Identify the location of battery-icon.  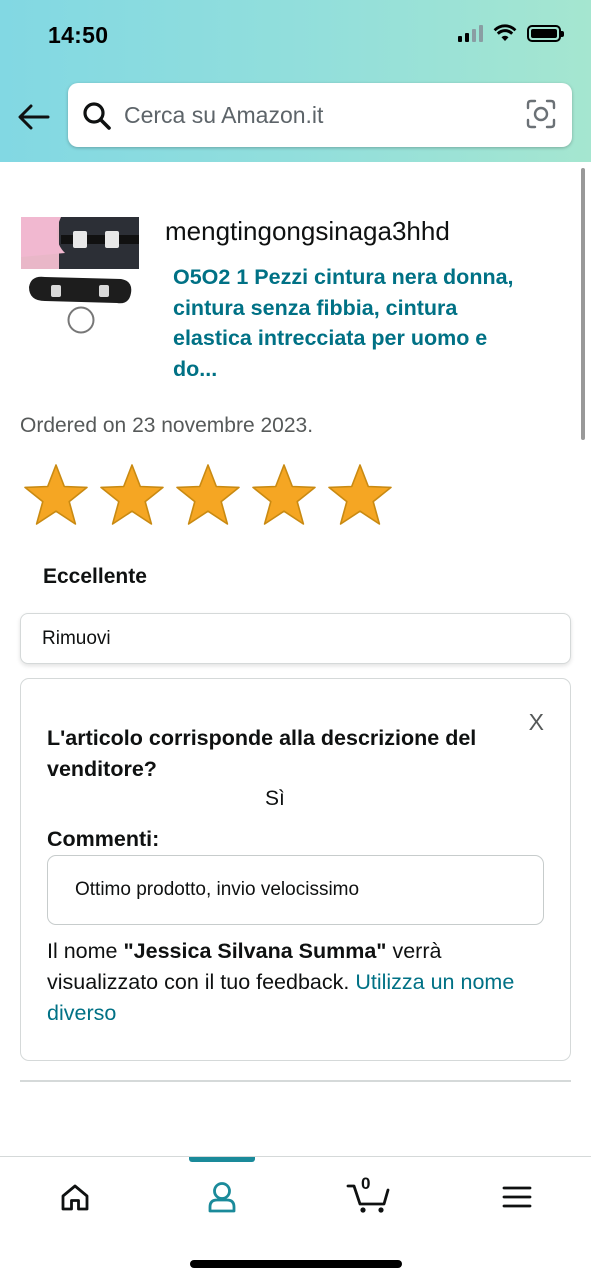
(545, 33).